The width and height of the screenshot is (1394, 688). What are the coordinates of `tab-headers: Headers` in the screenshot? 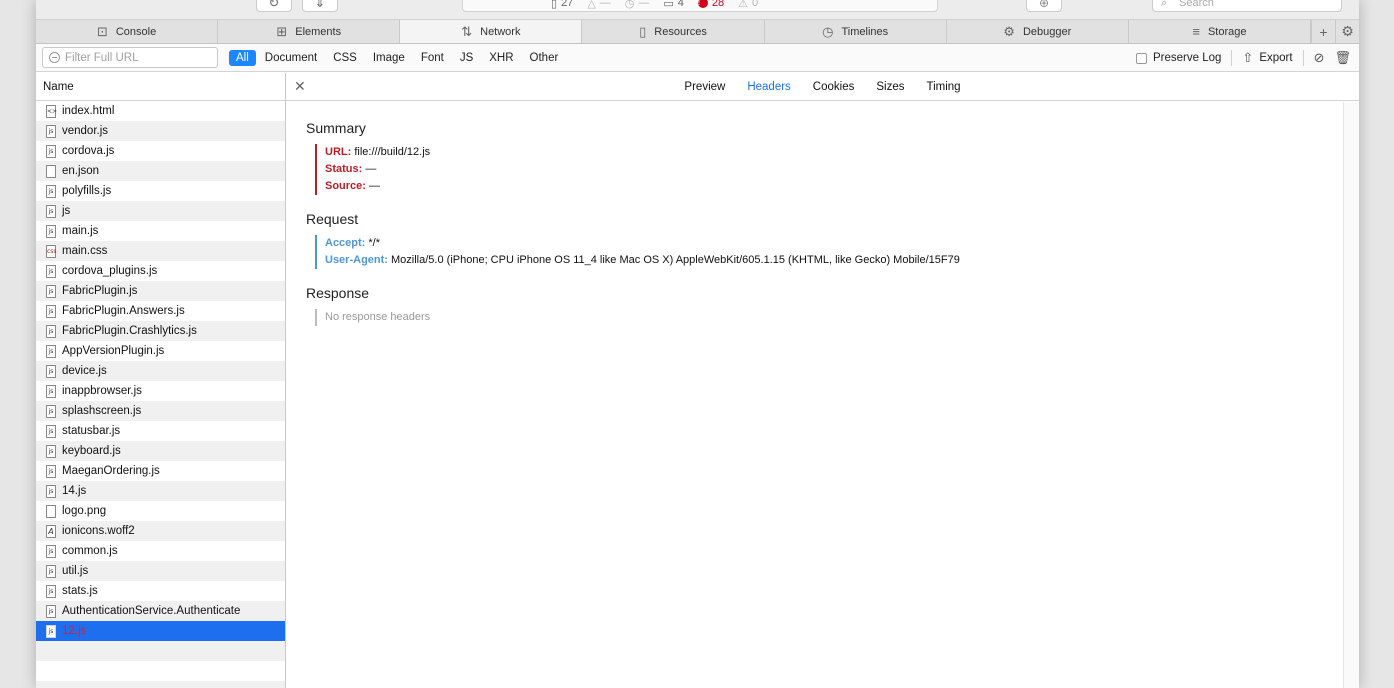 It's located at (768, 87).